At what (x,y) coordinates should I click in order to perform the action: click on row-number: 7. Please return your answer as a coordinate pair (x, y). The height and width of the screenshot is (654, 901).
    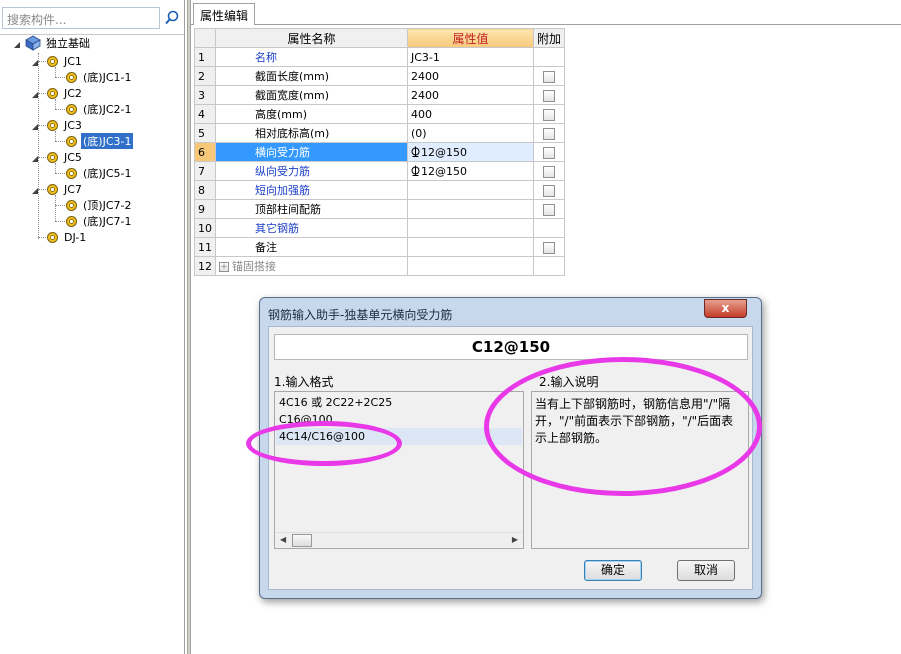
    Looking at the image, I should click on (205, 171).